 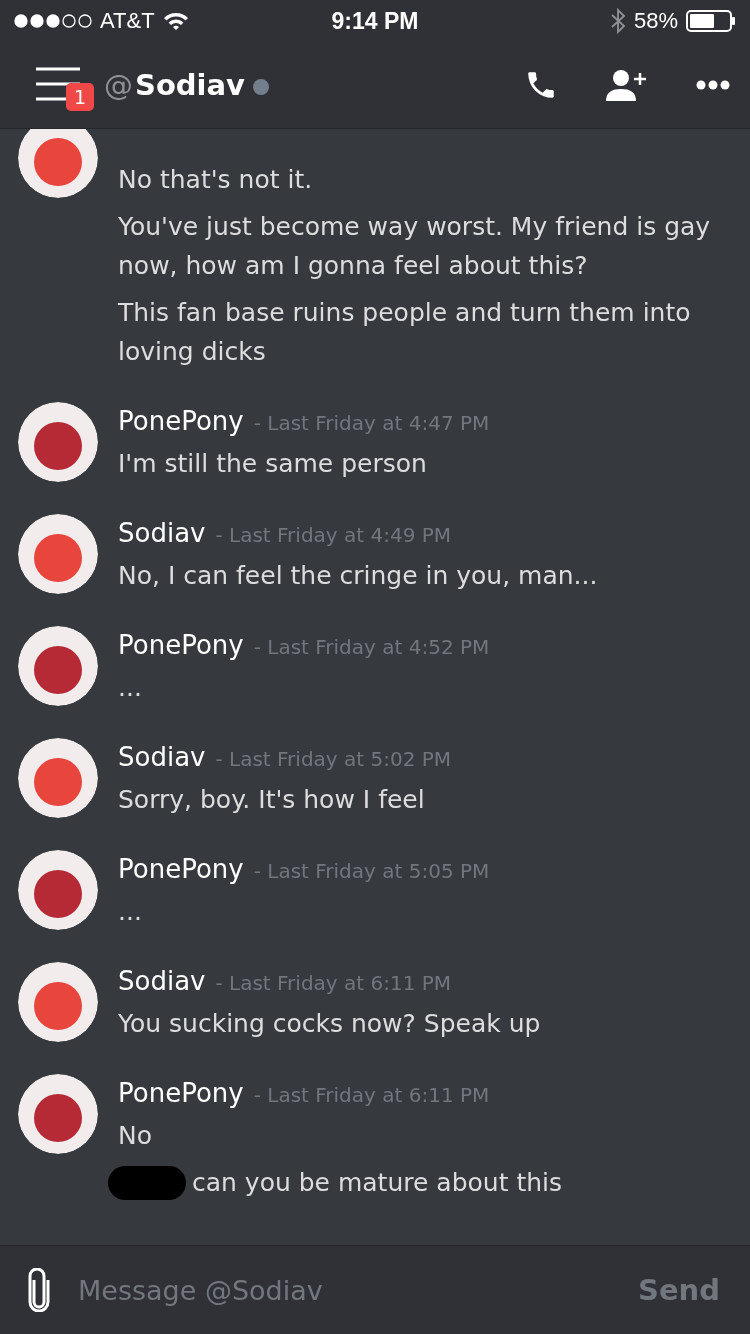 What do you see at coordinates (329, 1024) in the screenshot?
I see `message-text: You sucking cocks now? Speak up` at bounding box center [329, 1024].